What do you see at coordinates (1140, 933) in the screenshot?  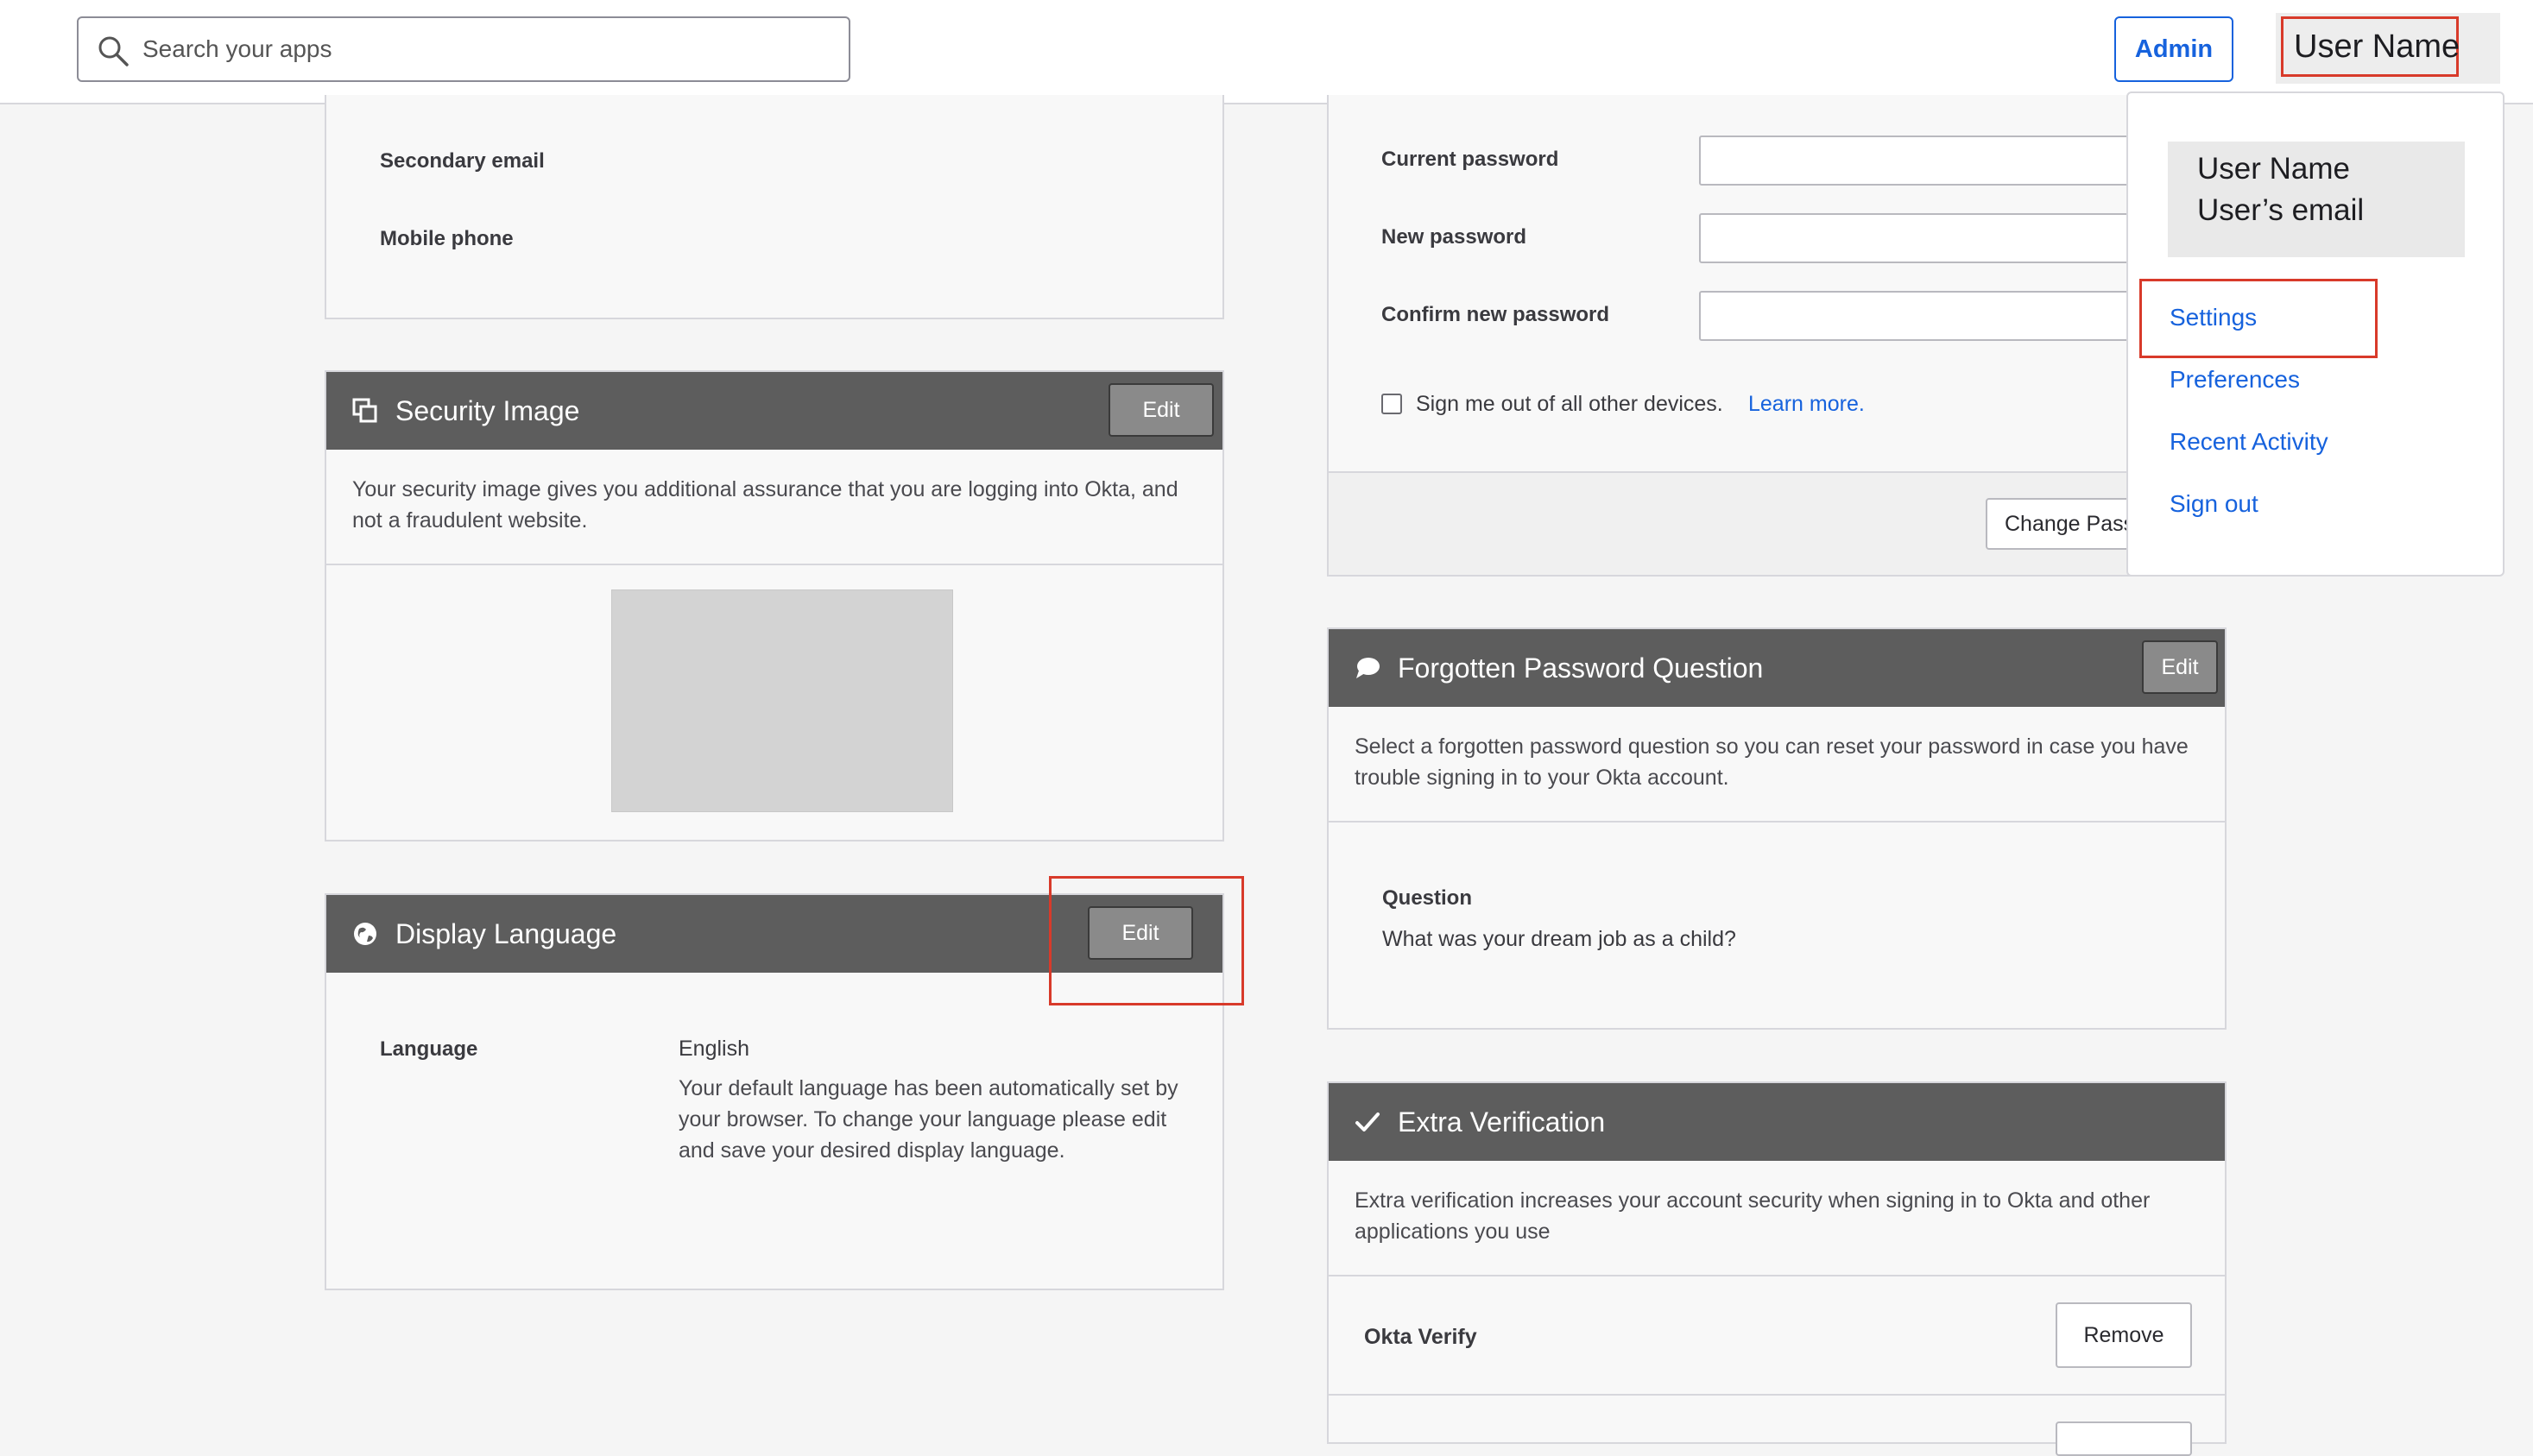 I see `display-language-edit-button: Edit` at bounding box center [1140, 933].